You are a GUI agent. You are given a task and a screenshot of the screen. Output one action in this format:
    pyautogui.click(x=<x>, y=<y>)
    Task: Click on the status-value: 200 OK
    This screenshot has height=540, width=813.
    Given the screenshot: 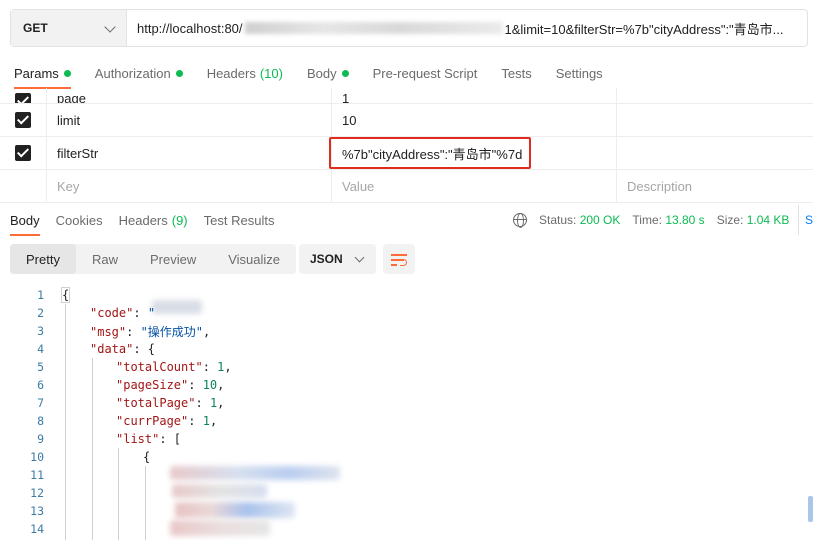 What is the action you would take?
    pyautogui.click(x=600, y=220)
    